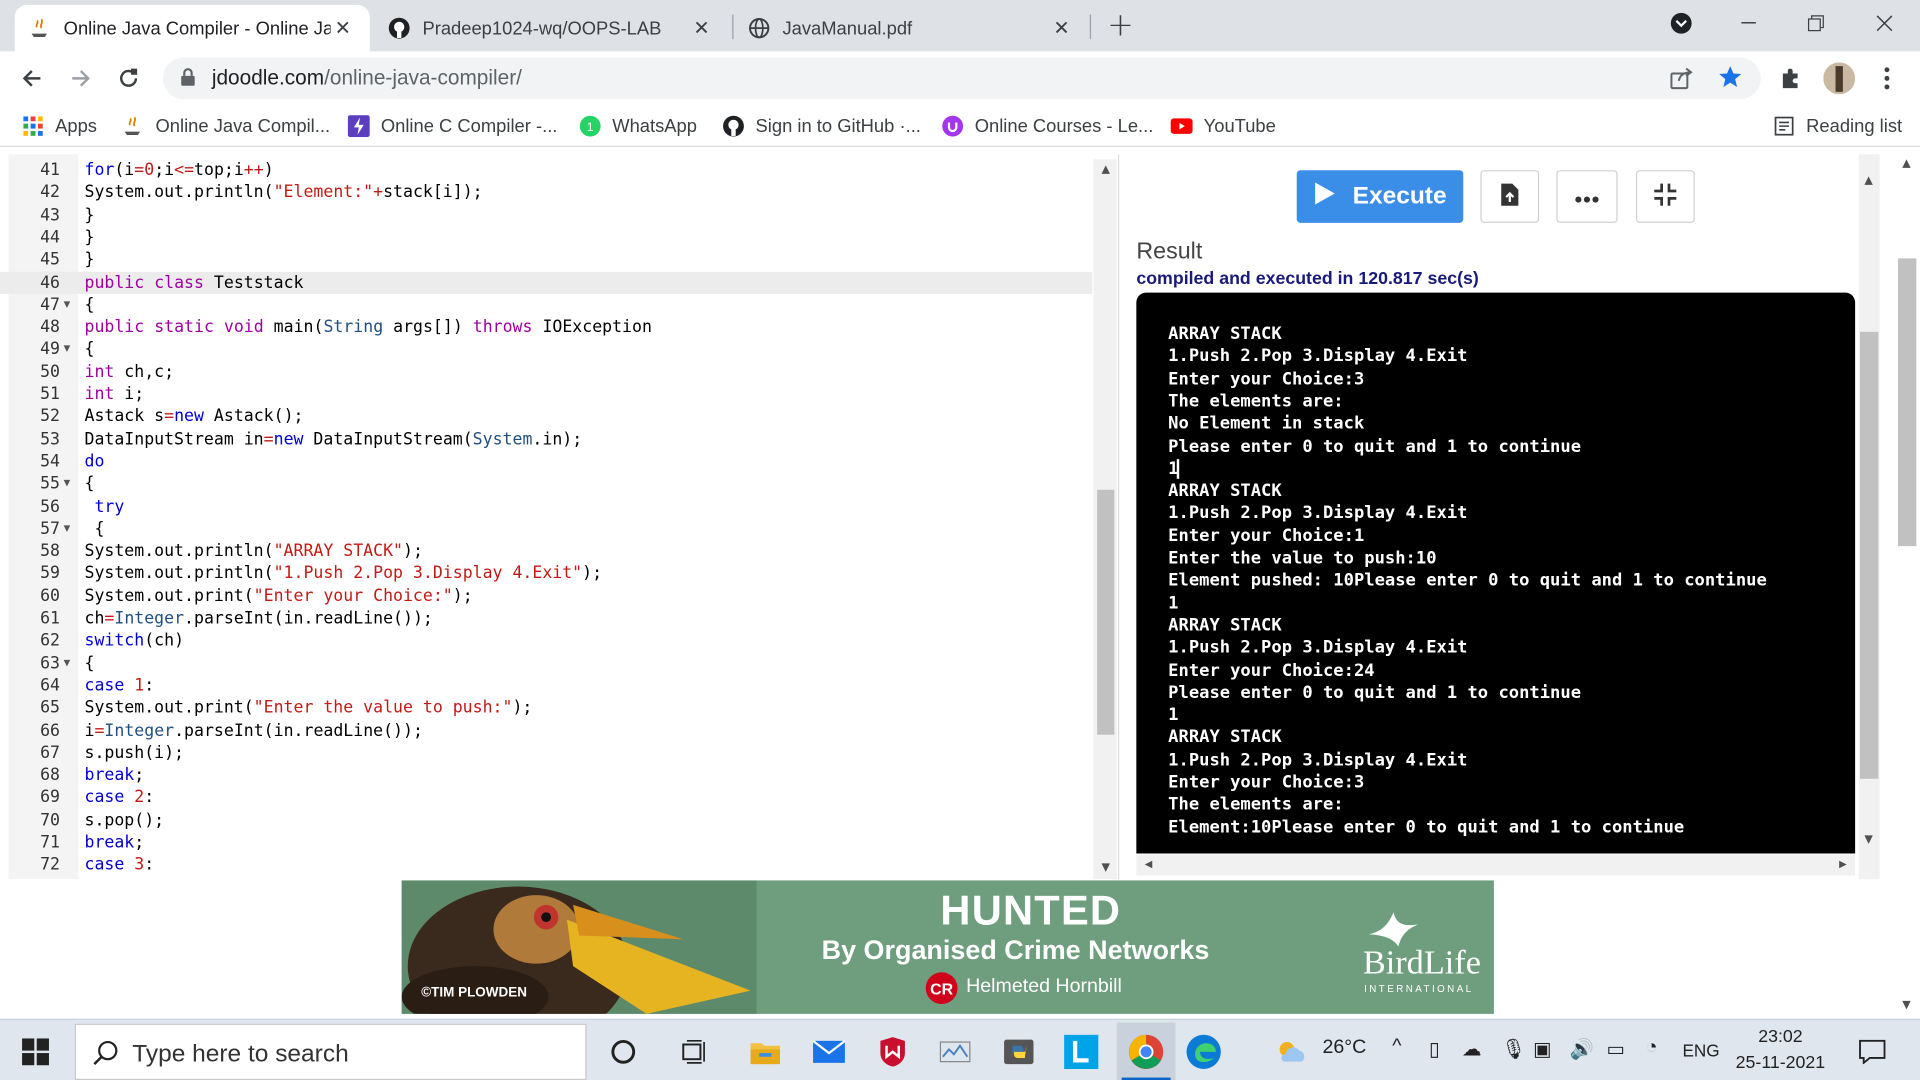  What do you see at coordinates (961, 78) in the screenshot?
I see `address-bar: jdoodle.com/online-java-compiler/` at bounding box center [961, 78].